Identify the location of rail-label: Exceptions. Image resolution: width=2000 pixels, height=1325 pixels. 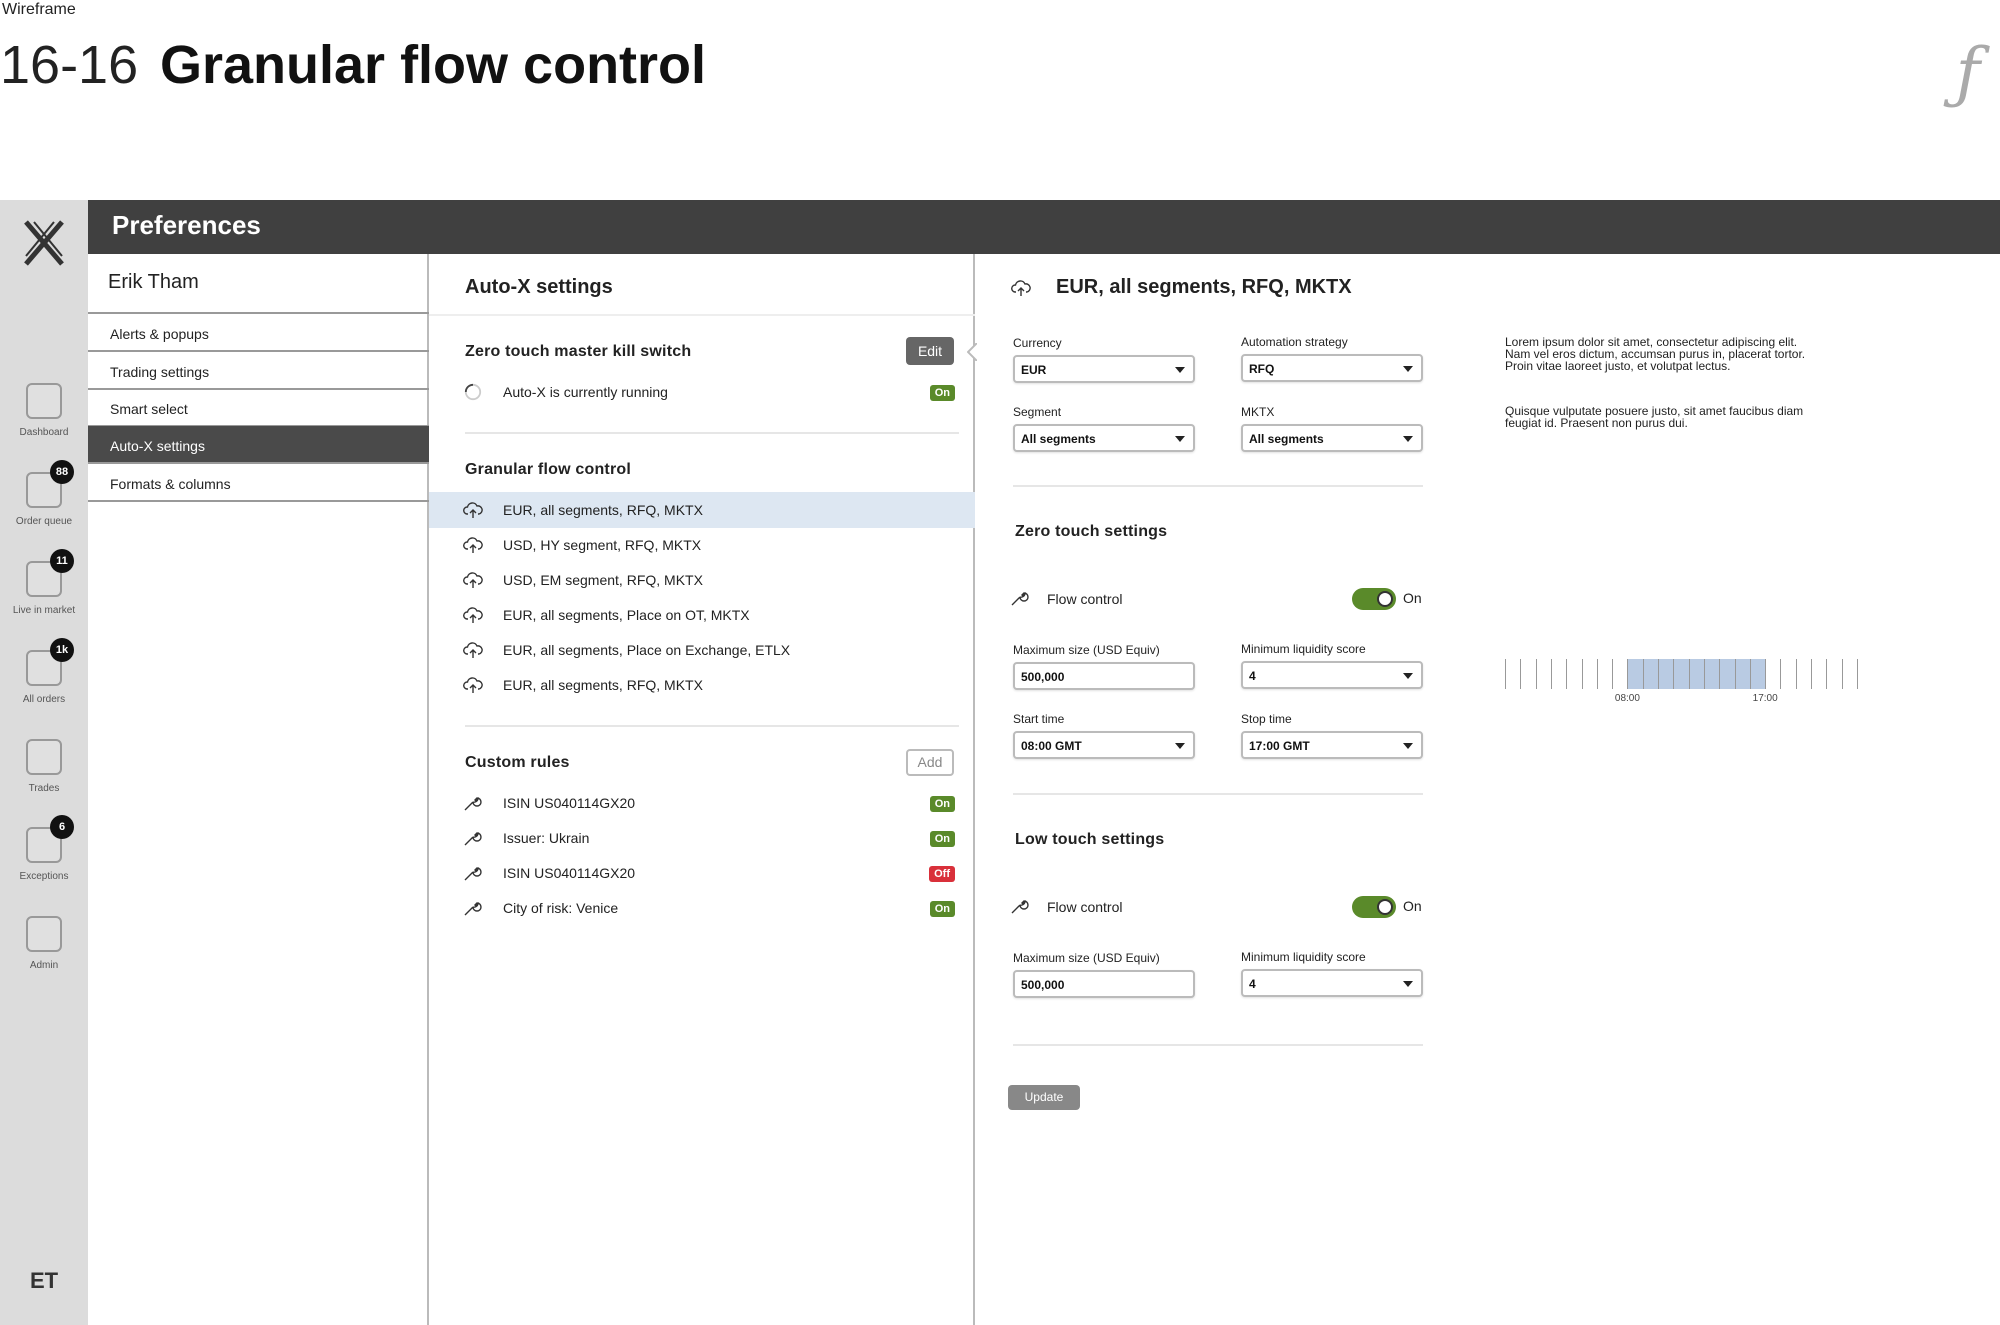
(44, 876).